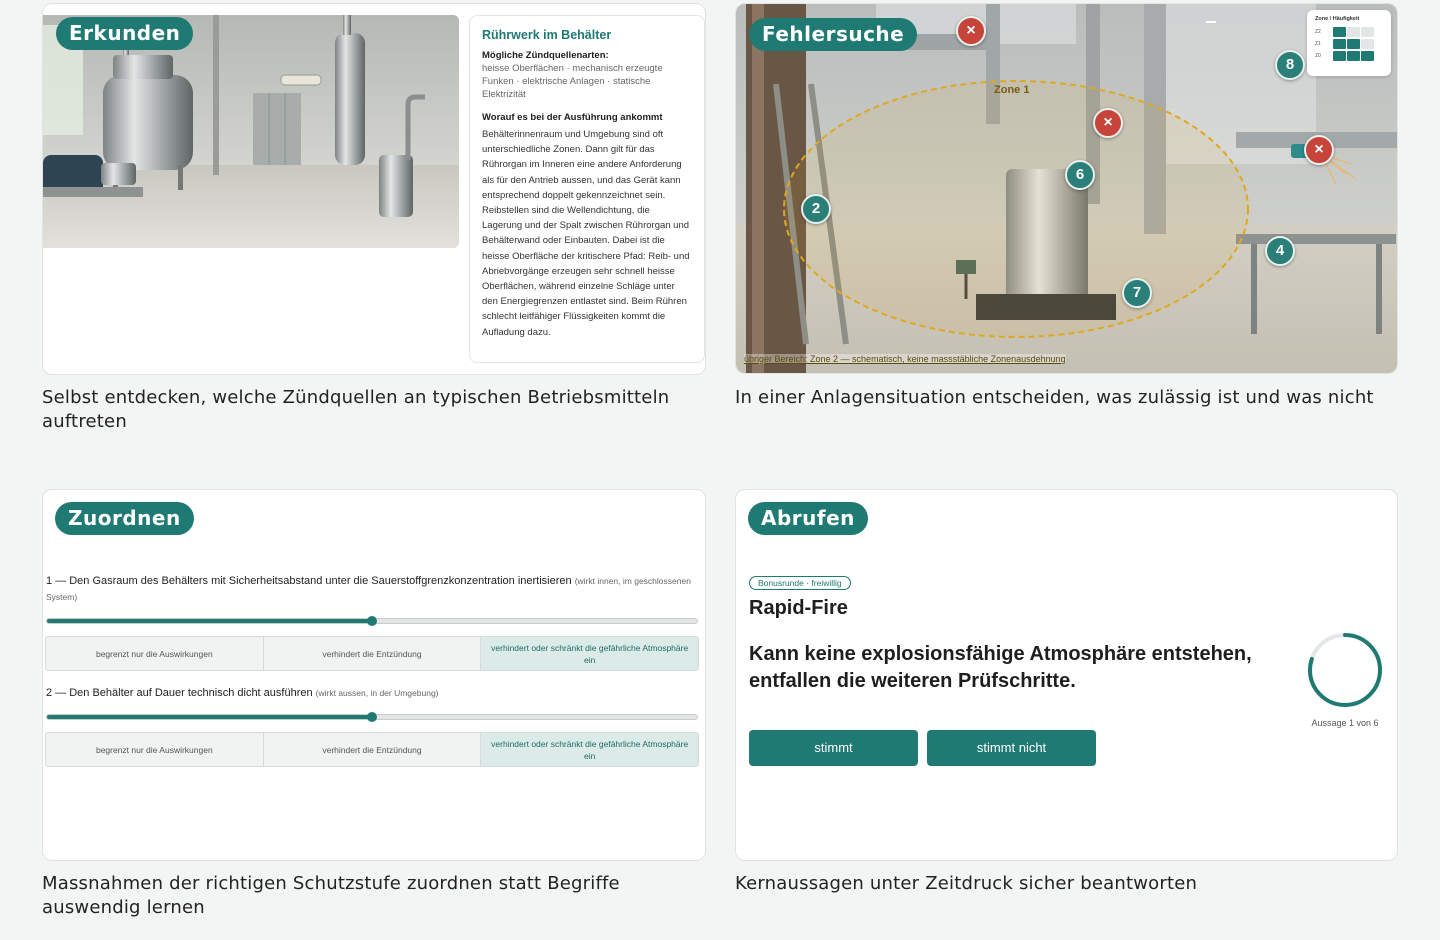 This screenshot has width=1440, height=940. I want to click on measure-item-2-hint: (wirkt aussen, in der Umgebung), so click(377, 693).